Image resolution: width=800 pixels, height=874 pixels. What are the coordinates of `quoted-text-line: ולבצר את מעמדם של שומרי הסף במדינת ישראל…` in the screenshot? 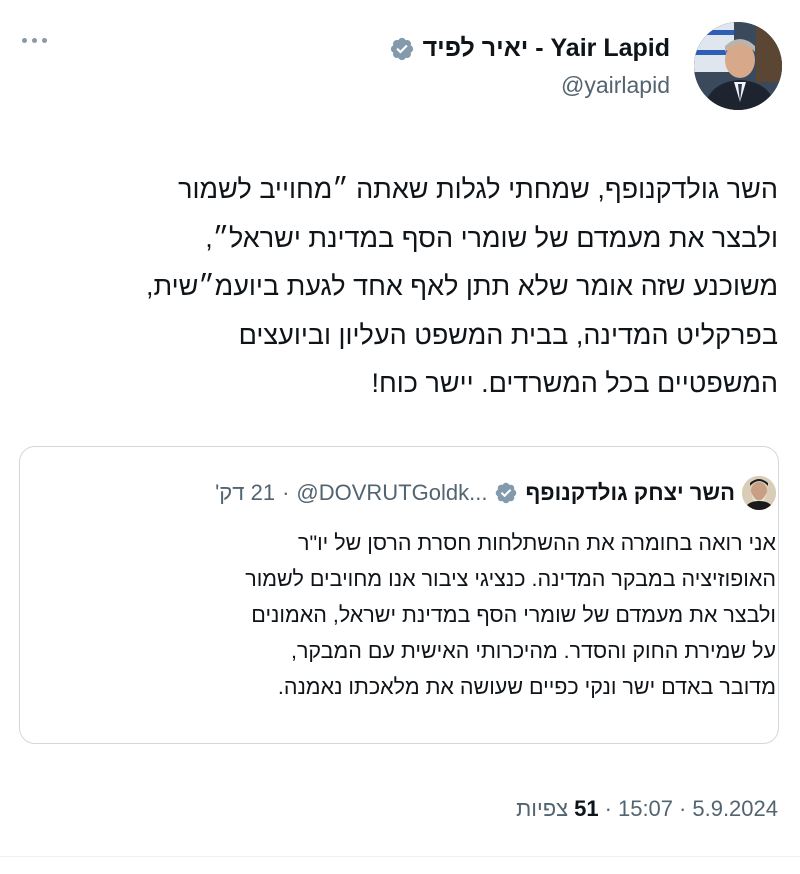 It's located at (513, 615).